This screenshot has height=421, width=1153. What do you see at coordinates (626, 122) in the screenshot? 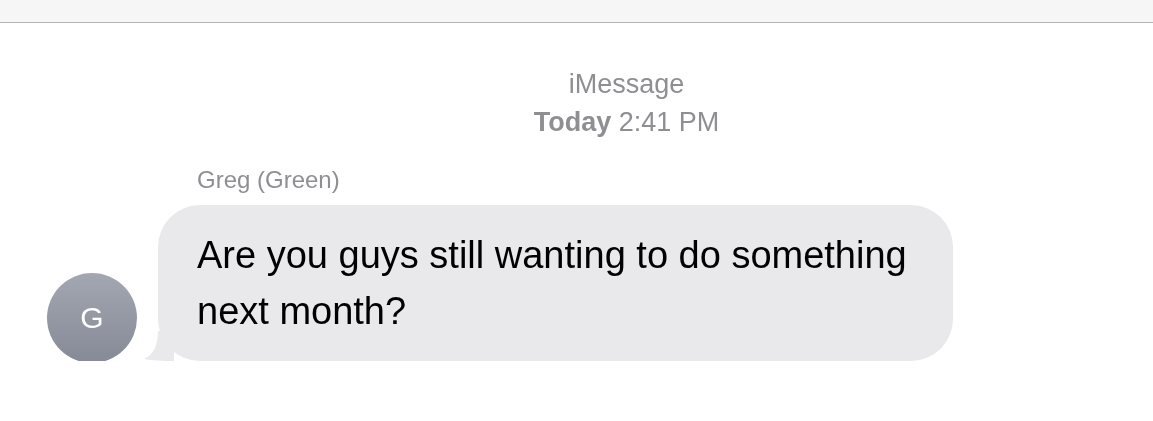
I see `timestamp: Today 2:41 PM` at bounding box center [626, 122].